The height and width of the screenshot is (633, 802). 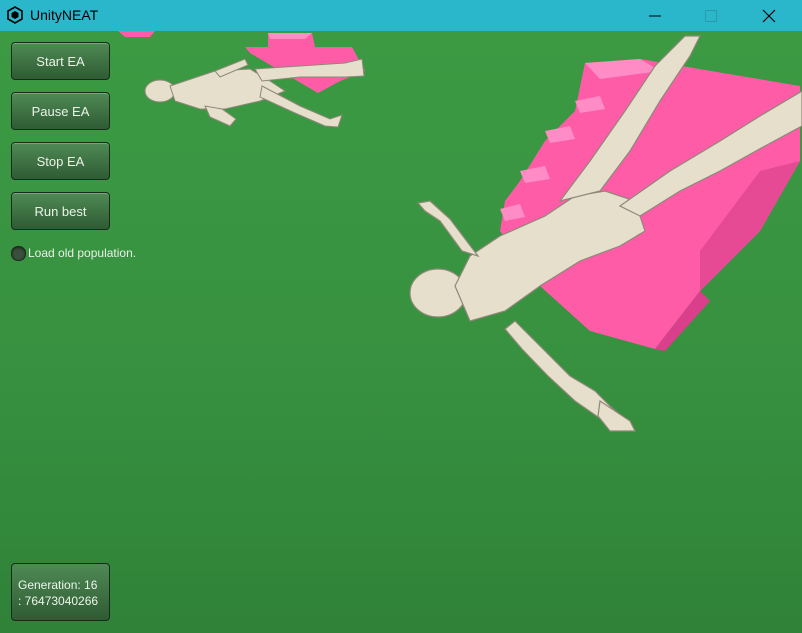 I want to click on start-ea-button: Start EA, so click(x=60, y=61).